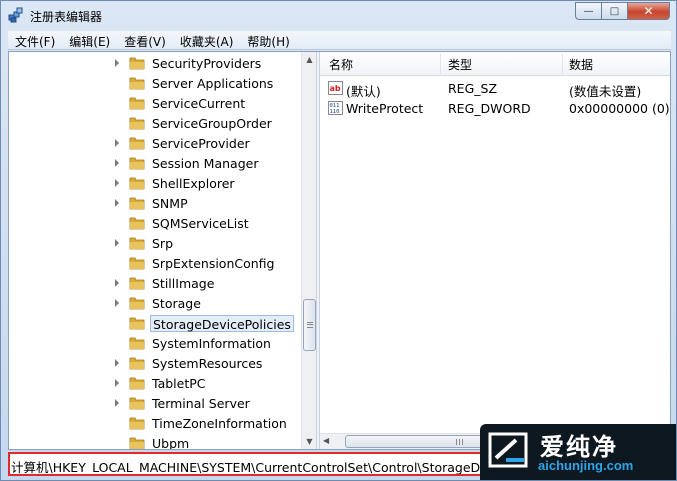  I want to click on string-value-icon: ab, so click(335, 88).